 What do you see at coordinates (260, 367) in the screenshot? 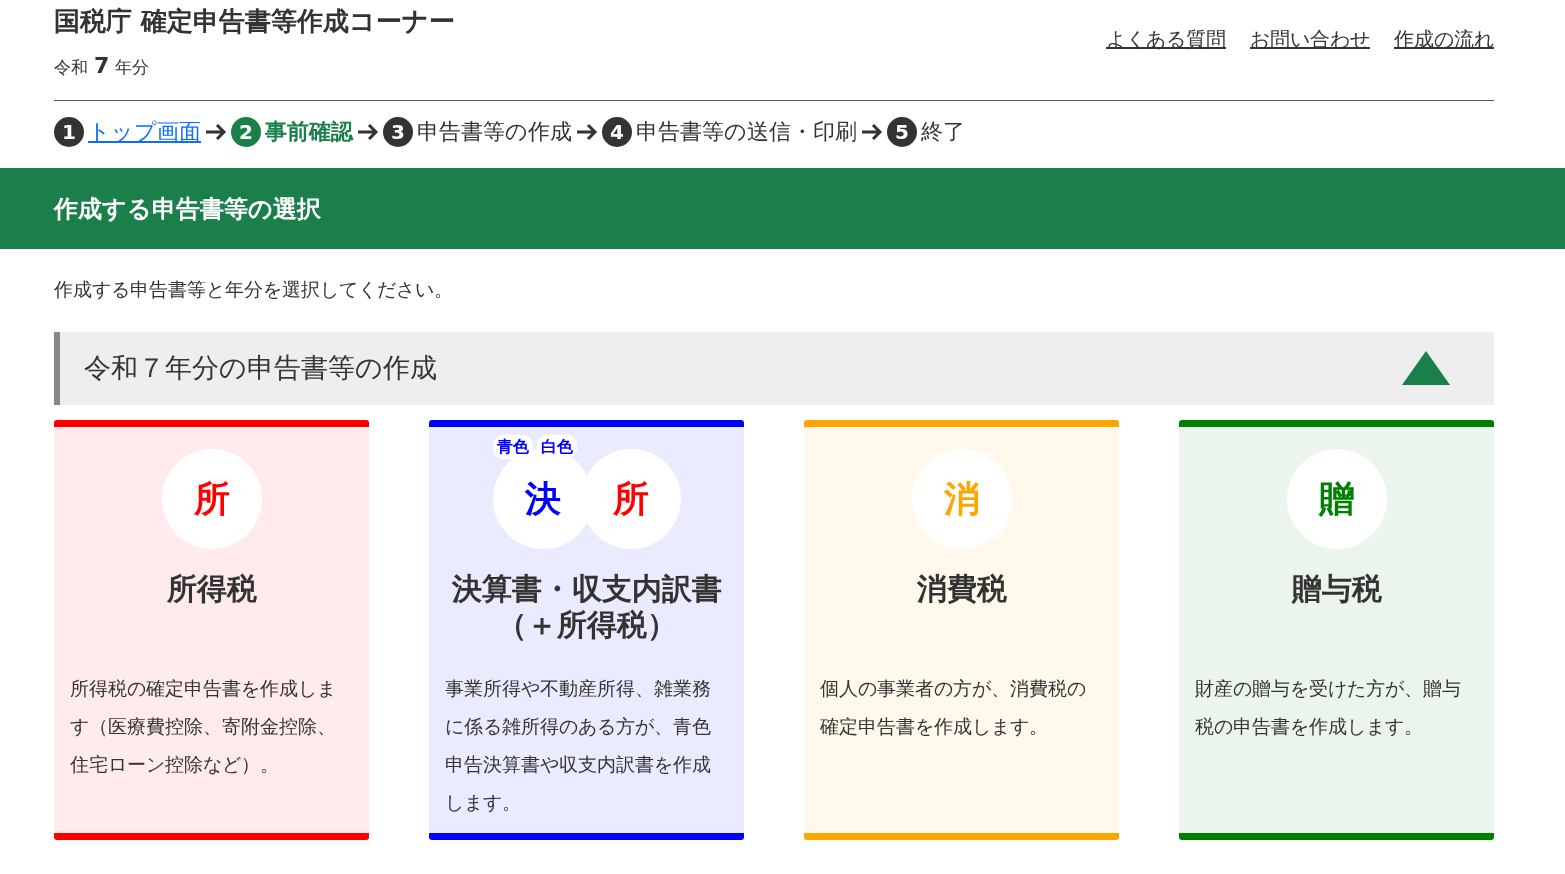
I see `section-title: 令和７年分の申告書等の作成` at bounding box center [260, 367].